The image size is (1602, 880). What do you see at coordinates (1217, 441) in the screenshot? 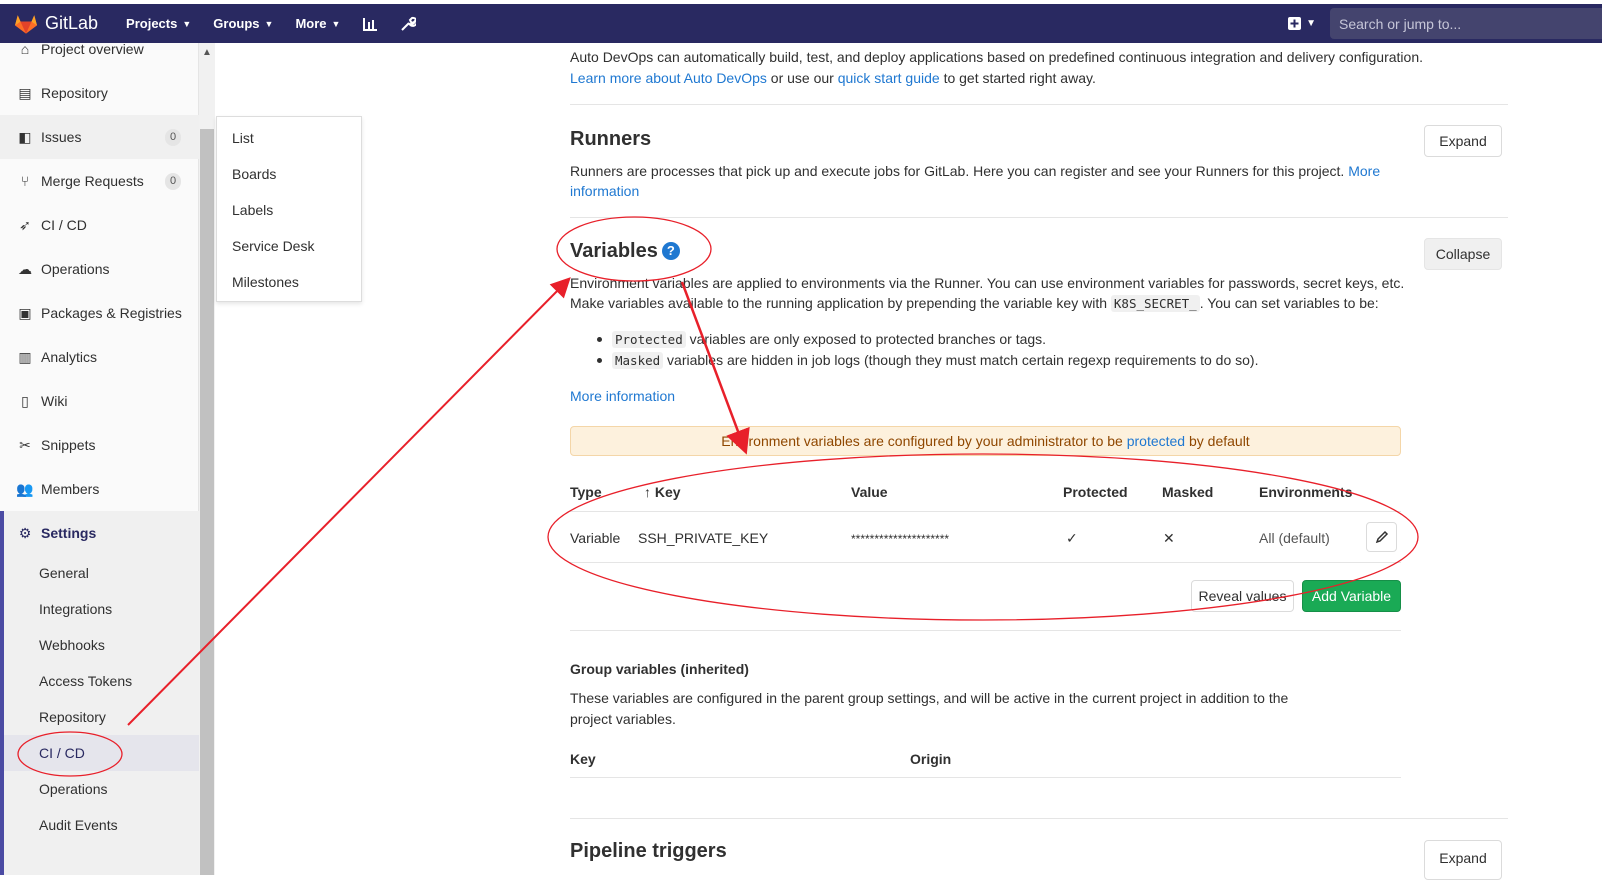
I see `alert-text-b: by default` at bounding box center [1217, 441].